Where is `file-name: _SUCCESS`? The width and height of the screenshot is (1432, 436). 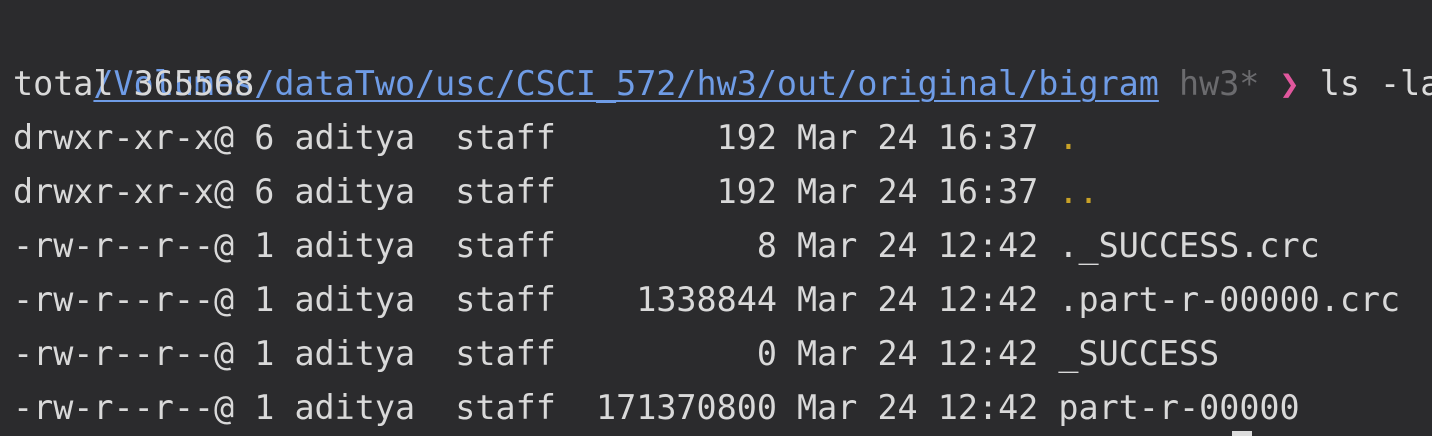
file-name: _SUCCESS is located at coordinates (1139, 353).